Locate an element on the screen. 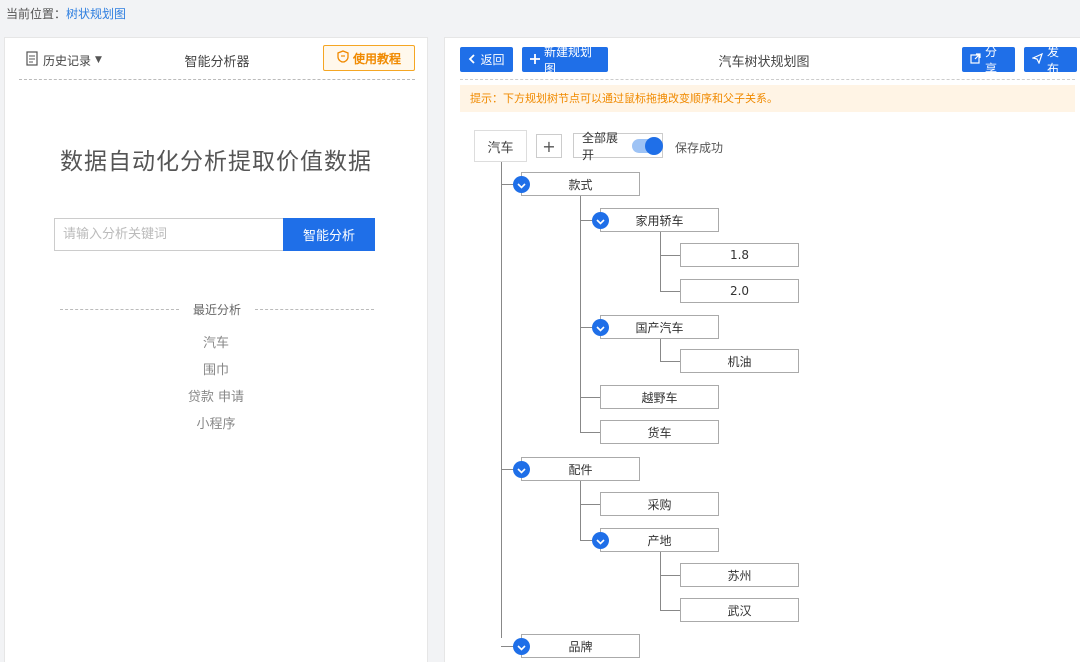  new-plan-label: 新建规划图 is located at coordinates (568, 60).